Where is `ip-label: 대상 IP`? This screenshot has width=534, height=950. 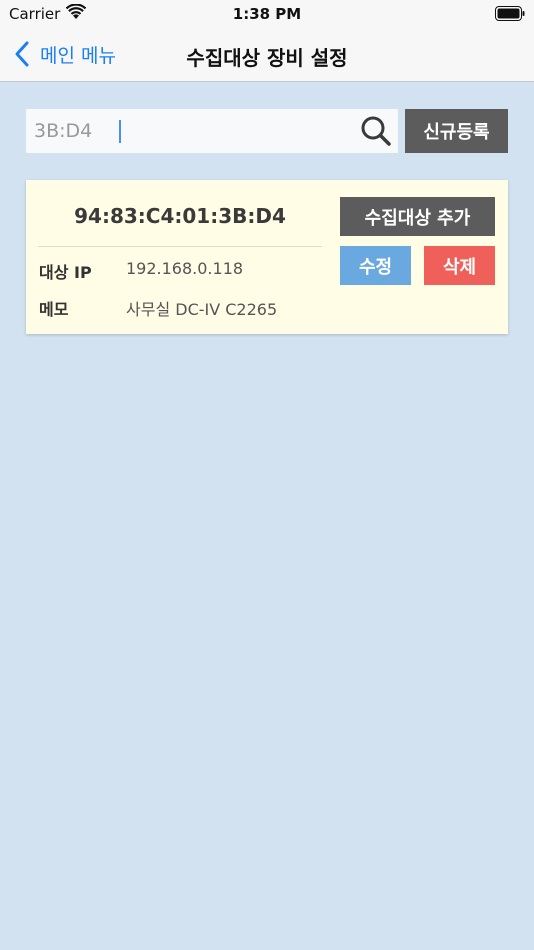 ip-label: 대상 IP is located at coordinates (65, 272).